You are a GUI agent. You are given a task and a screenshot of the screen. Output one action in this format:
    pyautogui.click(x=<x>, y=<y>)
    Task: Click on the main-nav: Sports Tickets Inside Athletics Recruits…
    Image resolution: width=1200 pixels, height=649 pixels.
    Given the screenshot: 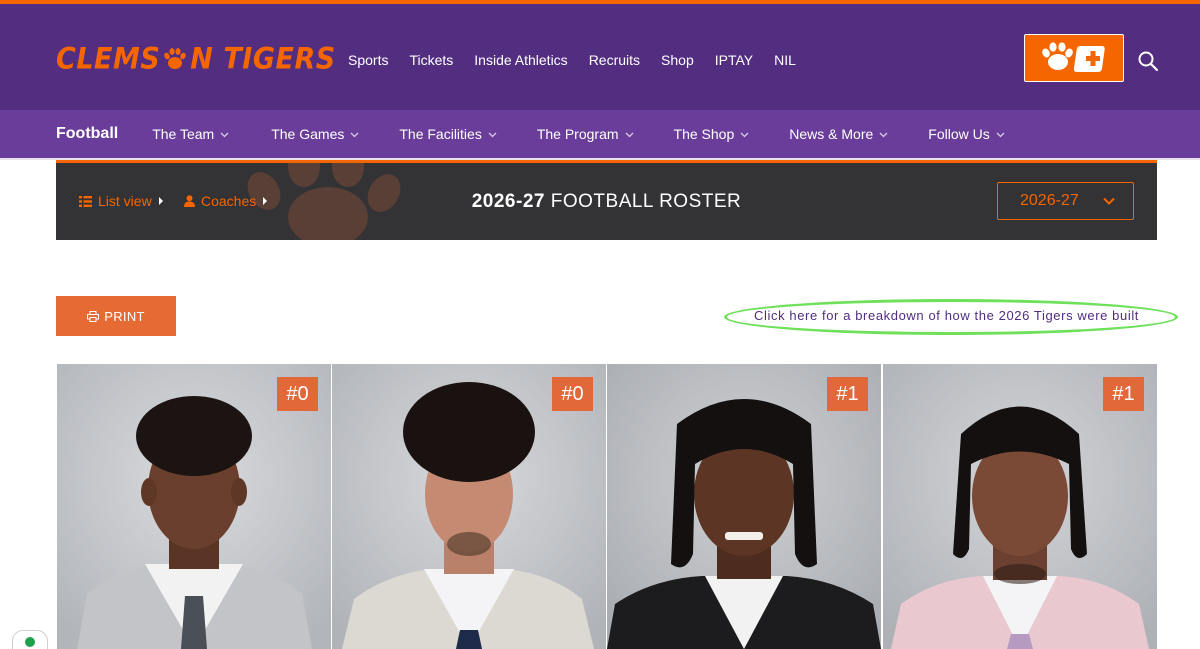 What is the action you would take?
    pyautogui.click(x=572, y=60)
    